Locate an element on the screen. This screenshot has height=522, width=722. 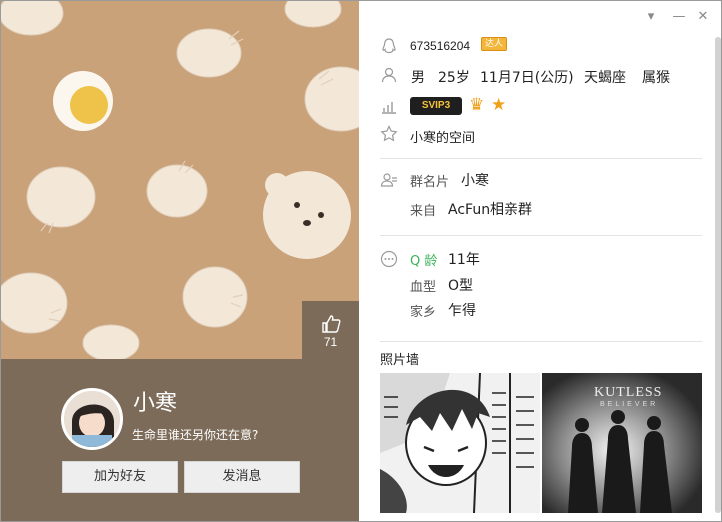
daren-badge: 达人 is located at coordinates (494, 44).